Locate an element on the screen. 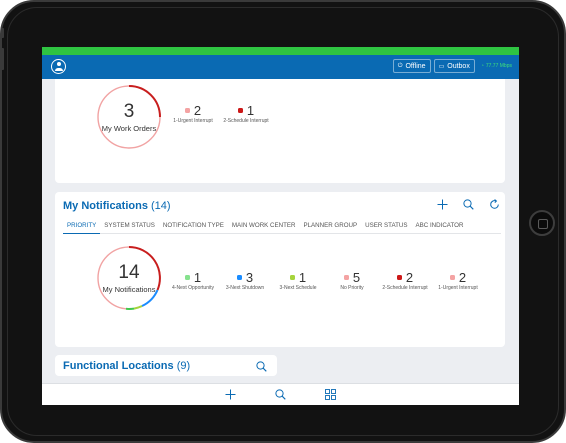  offline-label: Offline is located at coordinates (415, 66).